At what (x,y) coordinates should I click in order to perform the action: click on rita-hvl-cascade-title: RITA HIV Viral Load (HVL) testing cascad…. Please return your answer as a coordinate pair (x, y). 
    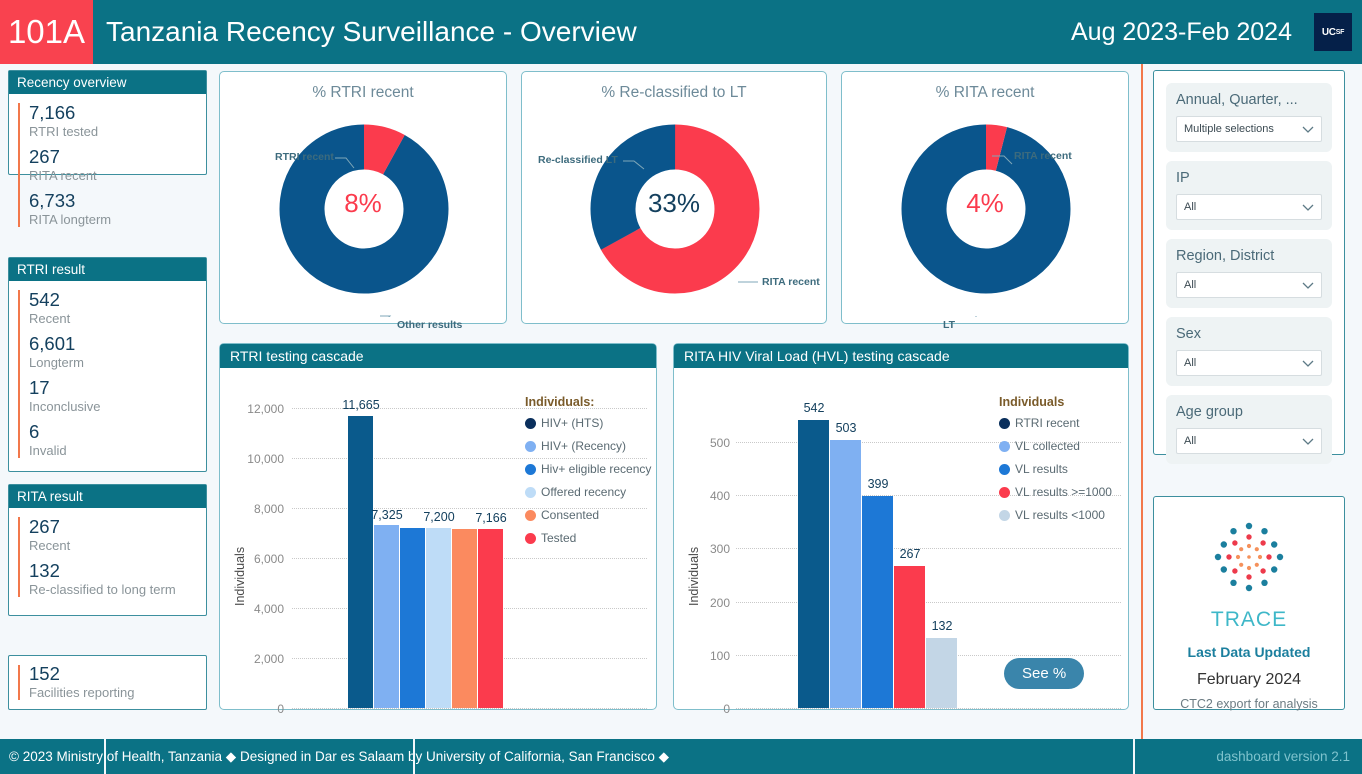
    Looking at the image, I should click on (901, 356).